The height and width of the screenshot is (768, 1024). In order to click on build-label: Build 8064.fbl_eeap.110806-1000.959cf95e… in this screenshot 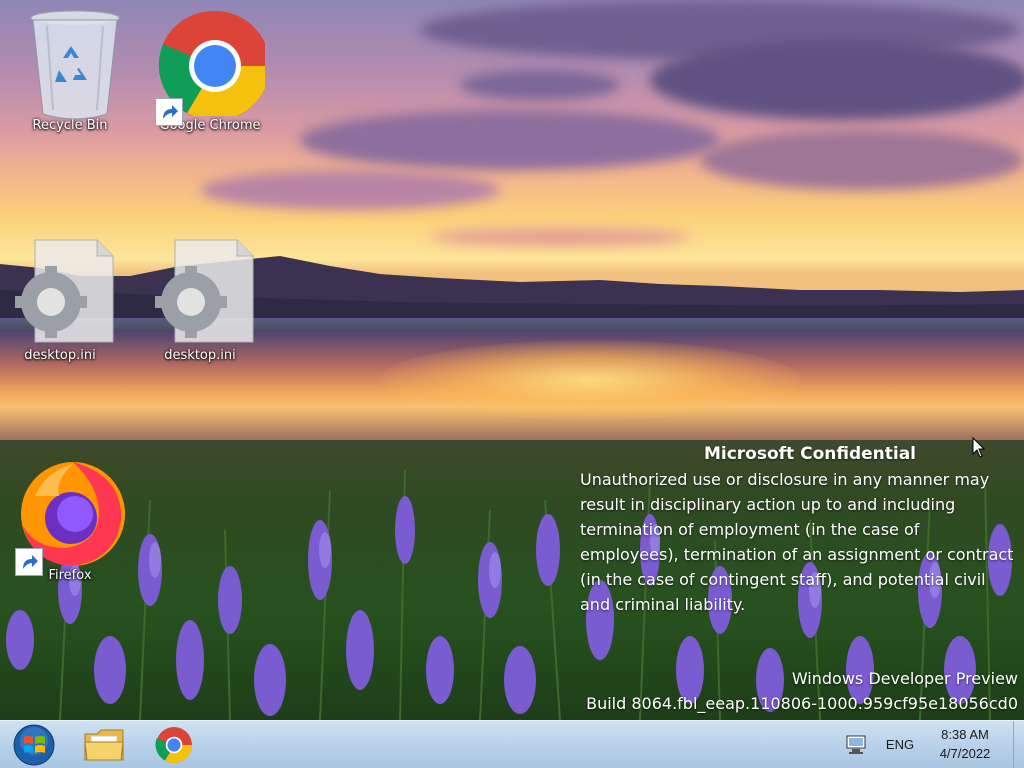, I will do `click(802, 703)`.